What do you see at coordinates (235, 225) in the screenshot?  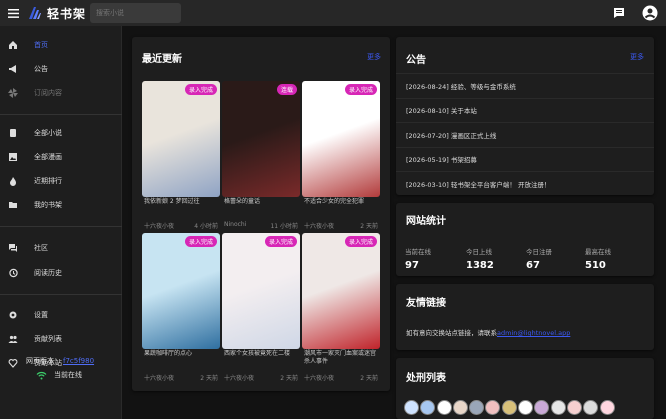 I see `book-author: Ninochi` at bounding box center [235, 225].